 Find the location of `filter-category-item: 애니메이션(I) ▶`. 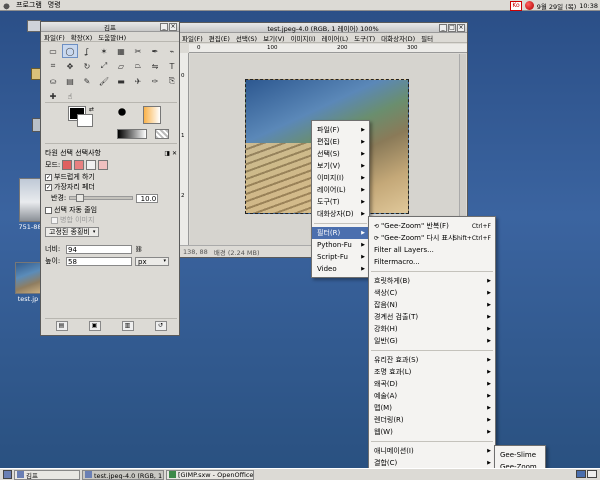

filter-category-item: 애니메이션(I) ▶ is located at coordinates (432, 451).